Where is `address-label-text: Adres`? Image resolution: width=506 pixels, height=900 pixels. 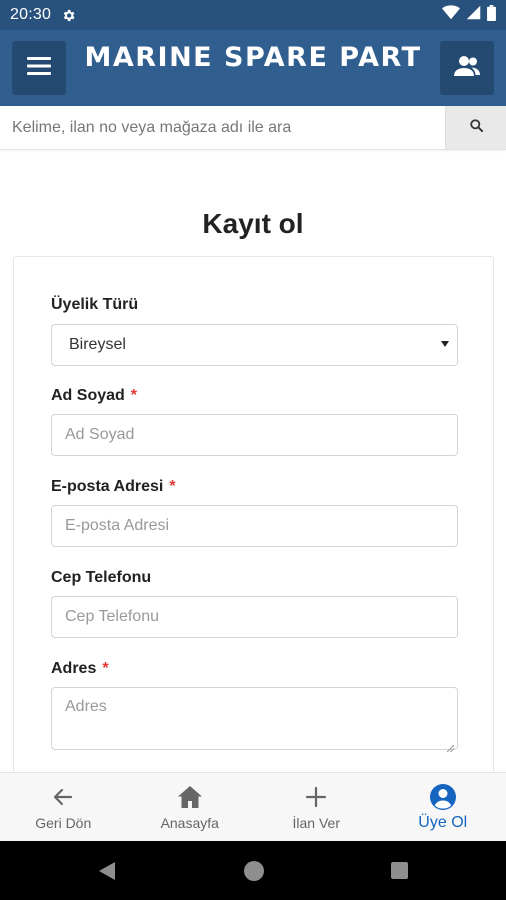
address-label-text: Adres is located at coordinates (74, 668).